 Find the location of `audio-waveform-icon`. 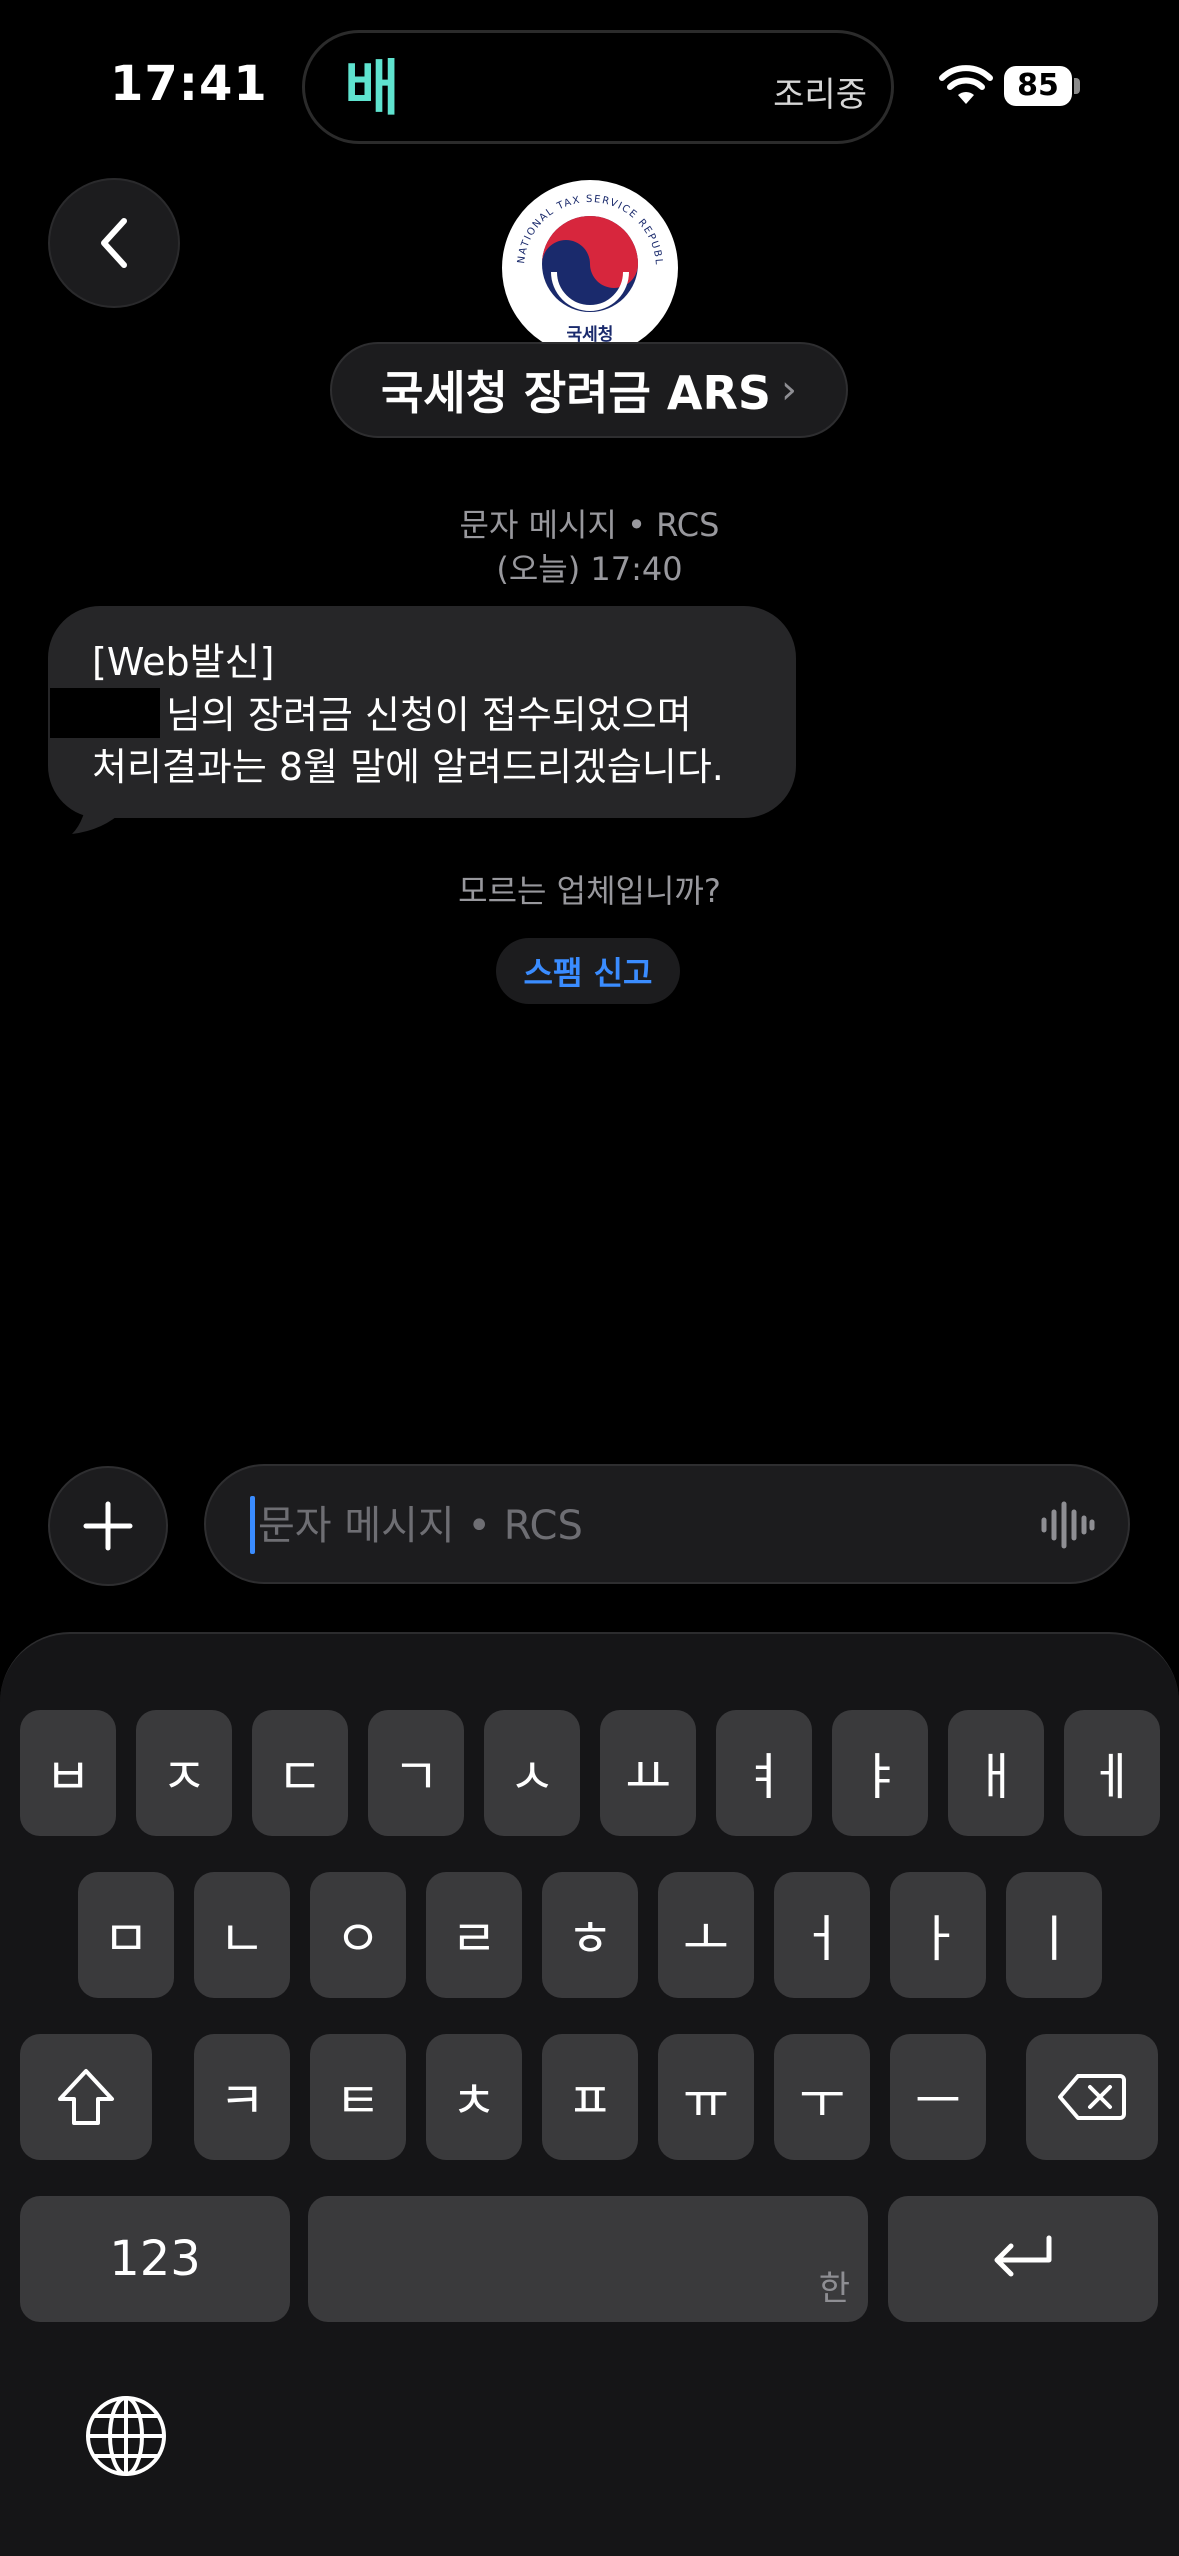

audio-waveform-icon is located at coordinates (1068, 1525).